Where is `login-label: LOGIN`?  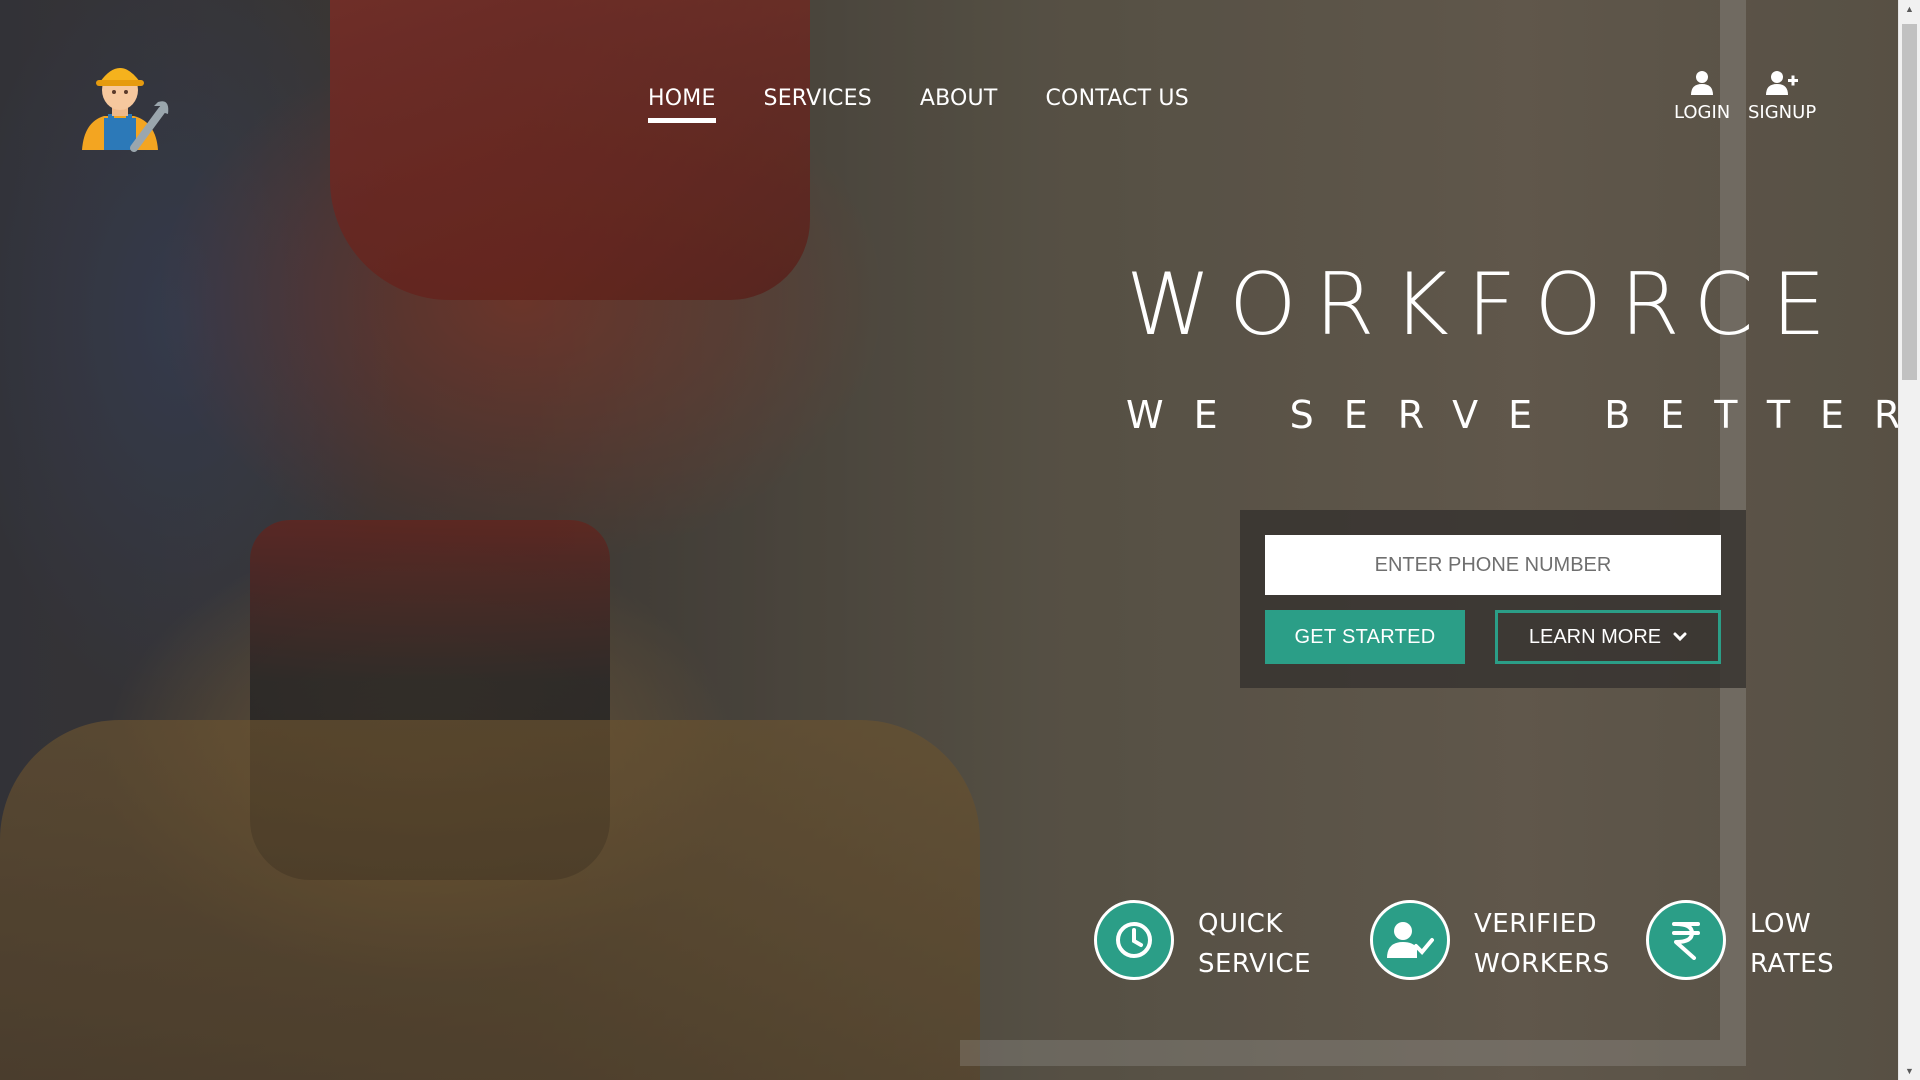
login-label: LOGIN is located at coordinates (1702, 112).